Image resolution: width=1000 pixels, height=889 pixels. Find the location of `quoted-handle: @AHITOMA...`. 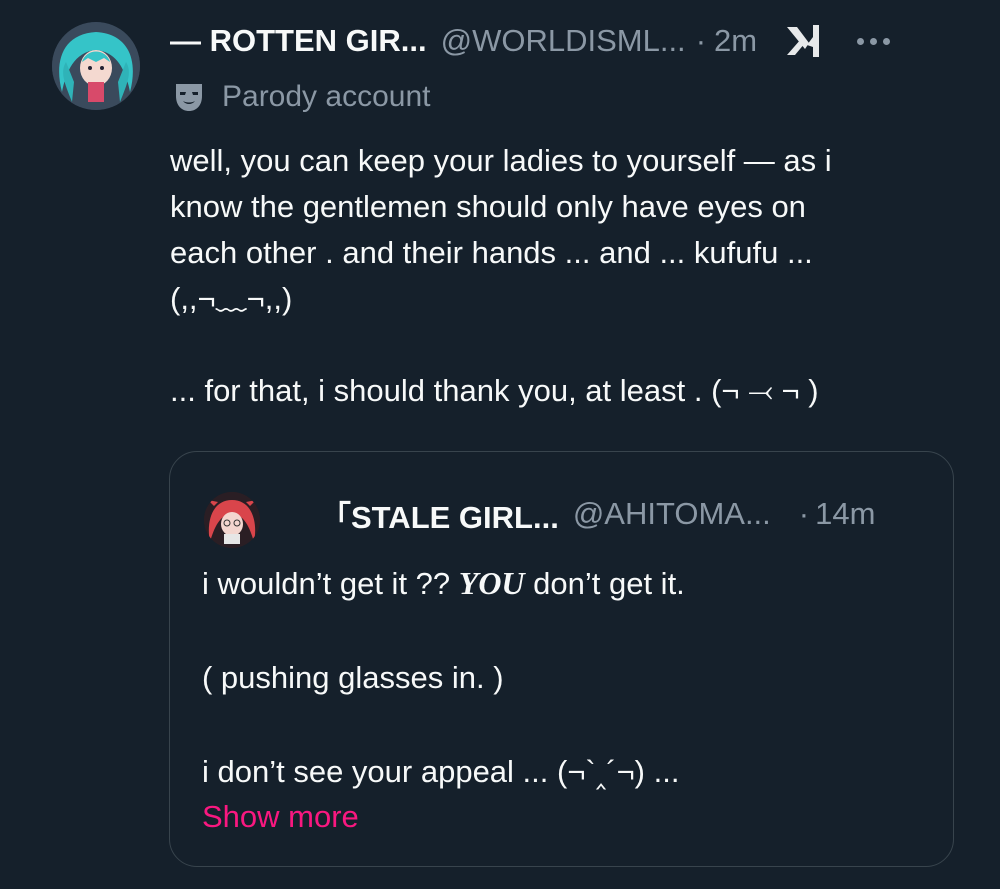

quoted-handle: @AHITOMA... is located at coordinates (672, 514).